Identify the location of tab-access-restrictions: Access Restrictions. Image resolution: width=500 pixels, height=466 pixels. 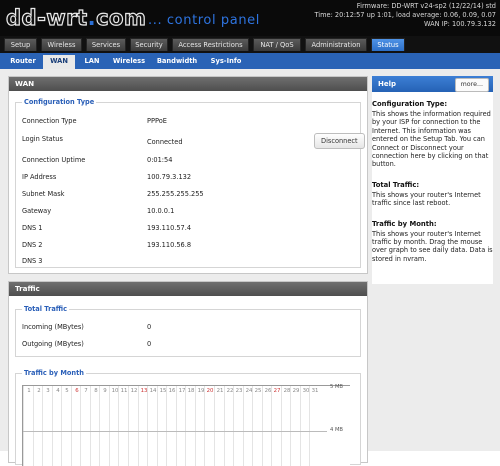
(210, 44).